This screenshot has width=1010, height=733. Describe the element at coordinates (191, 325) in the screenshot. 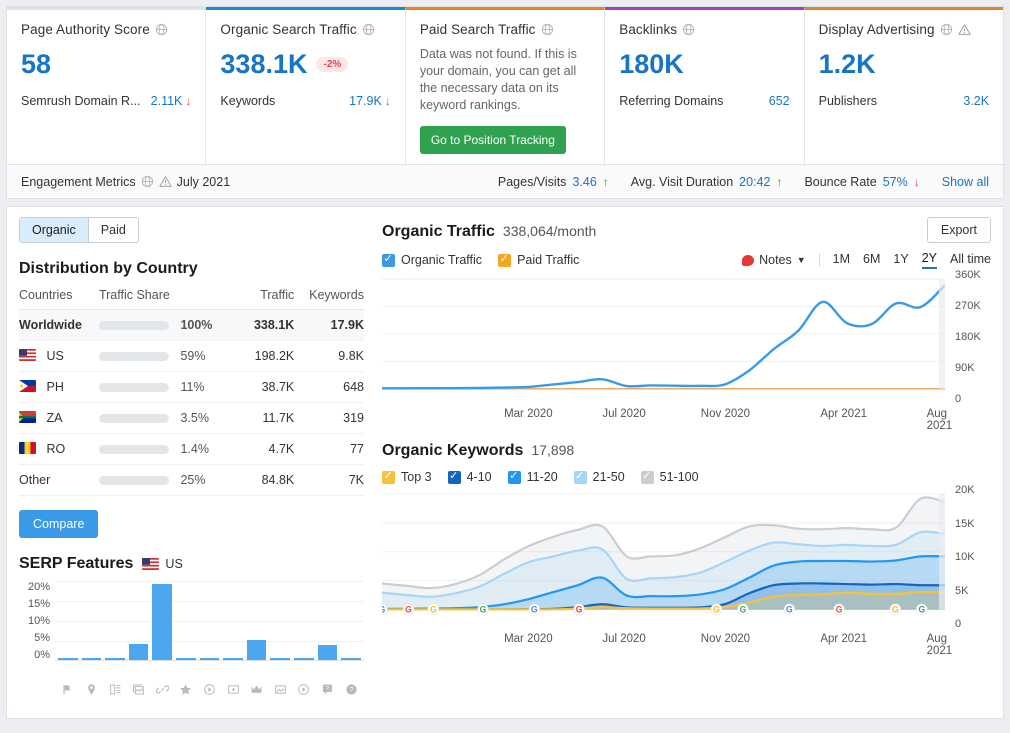

I see `table-row: Worldwide 100% 338.1K 17.9K` at that location.